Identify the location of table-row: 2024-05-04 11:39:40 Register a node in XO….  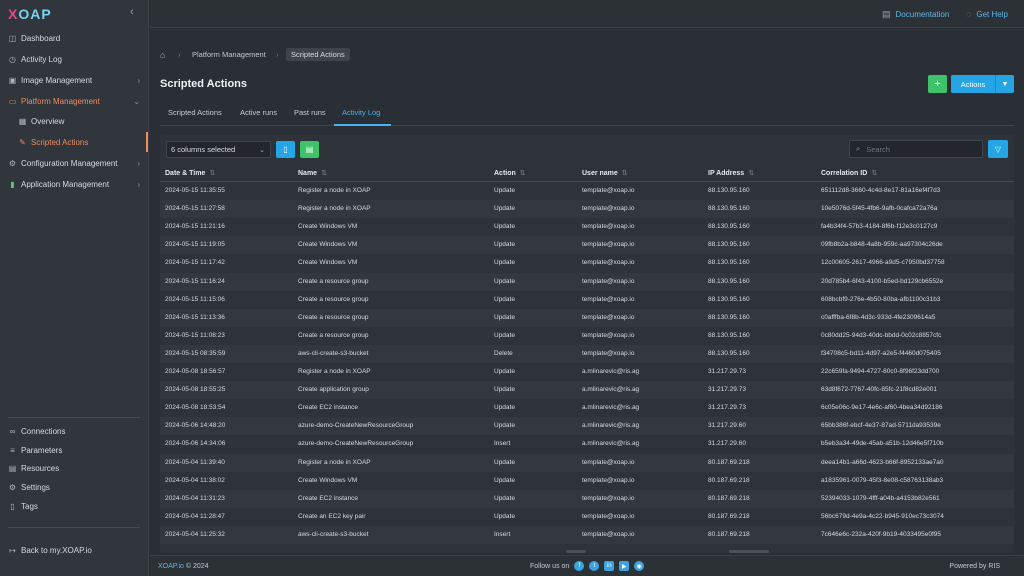
(587, 462).